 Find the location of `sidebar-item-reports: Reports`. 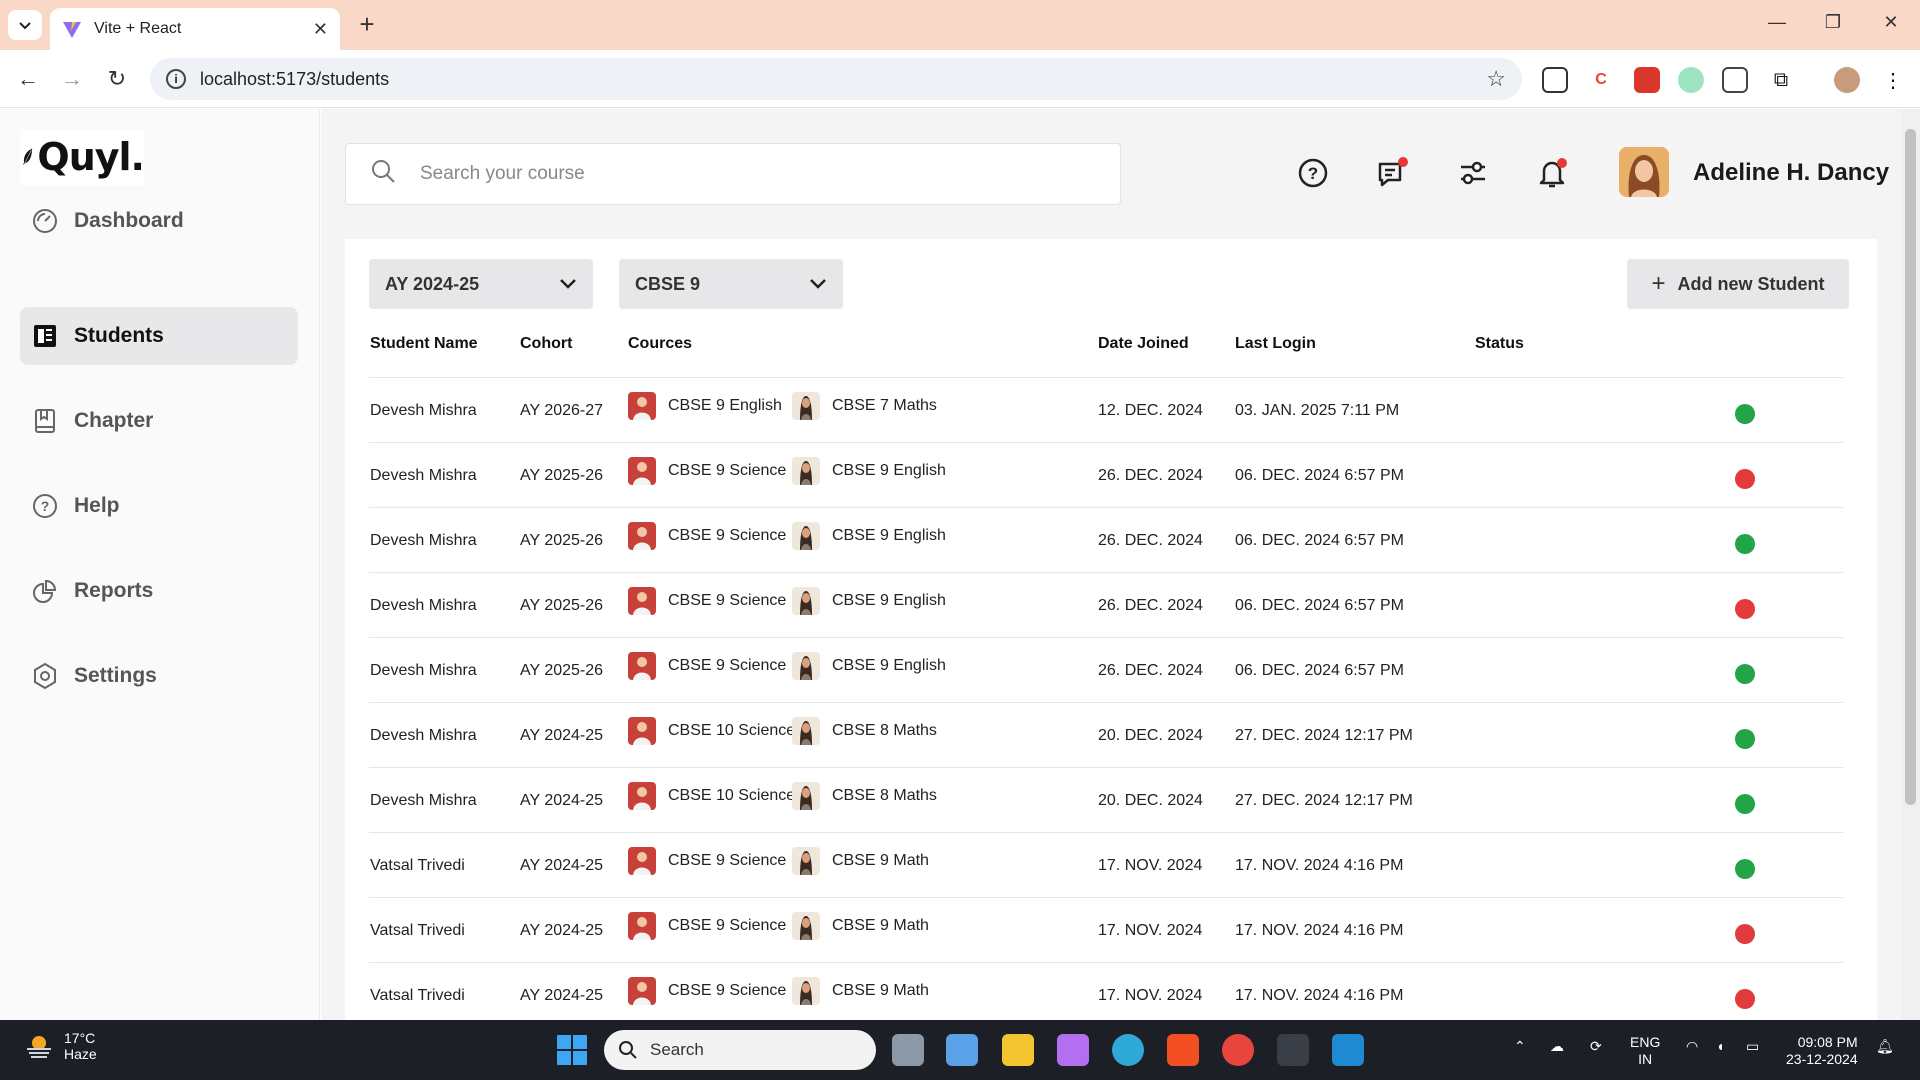

sidebar-item-reports: Reports is located at coordinates (159, 591).